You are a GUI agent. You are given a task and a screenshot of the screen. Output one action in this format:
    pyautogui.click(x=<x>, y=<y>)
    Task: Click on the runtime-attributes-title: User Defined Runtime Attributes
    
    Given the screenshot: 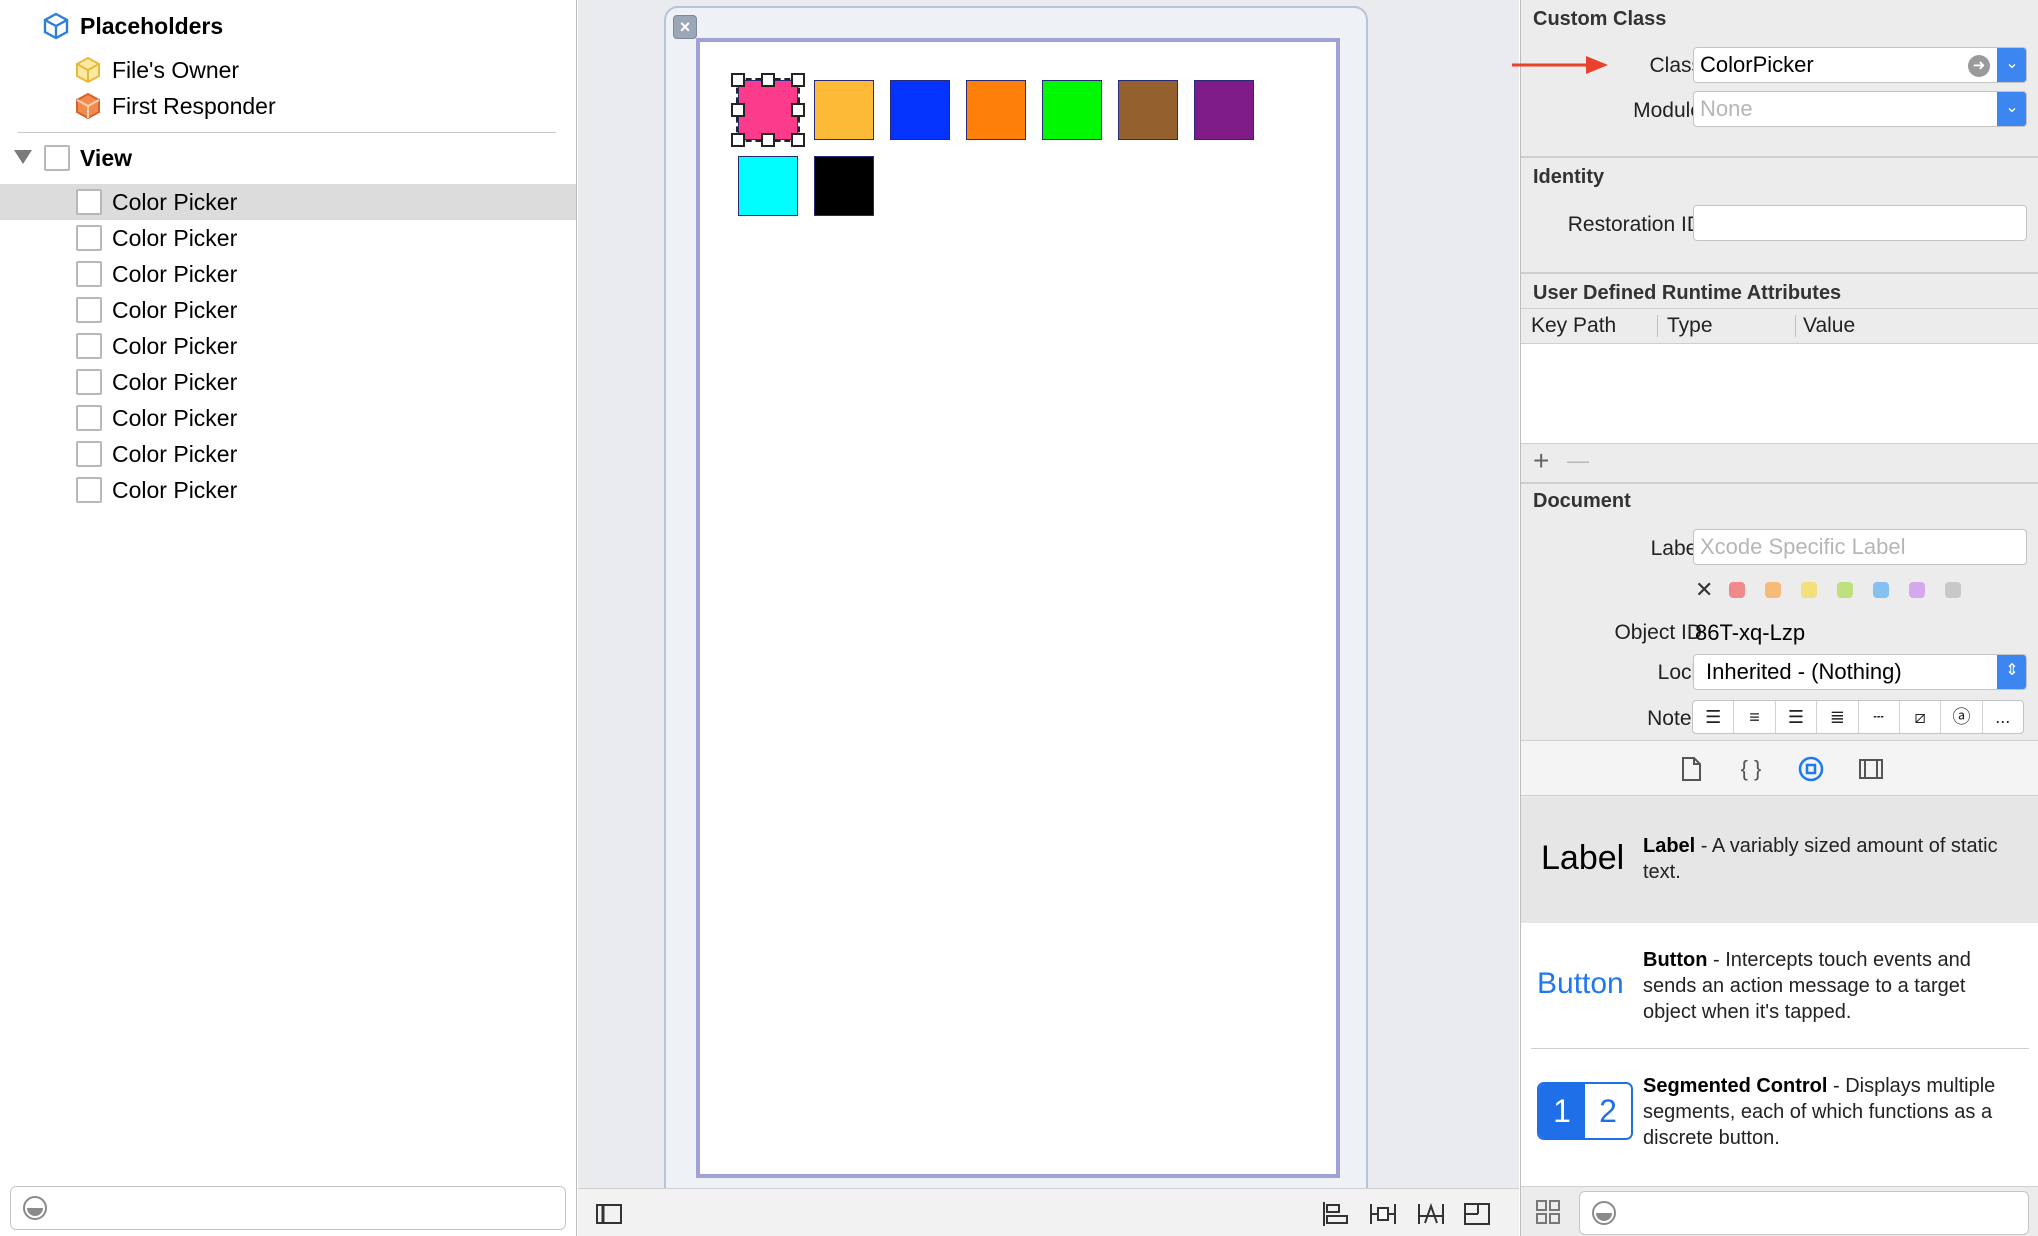 What is the action you would take?
    pyautogui.click(x=1687, y=293)
    